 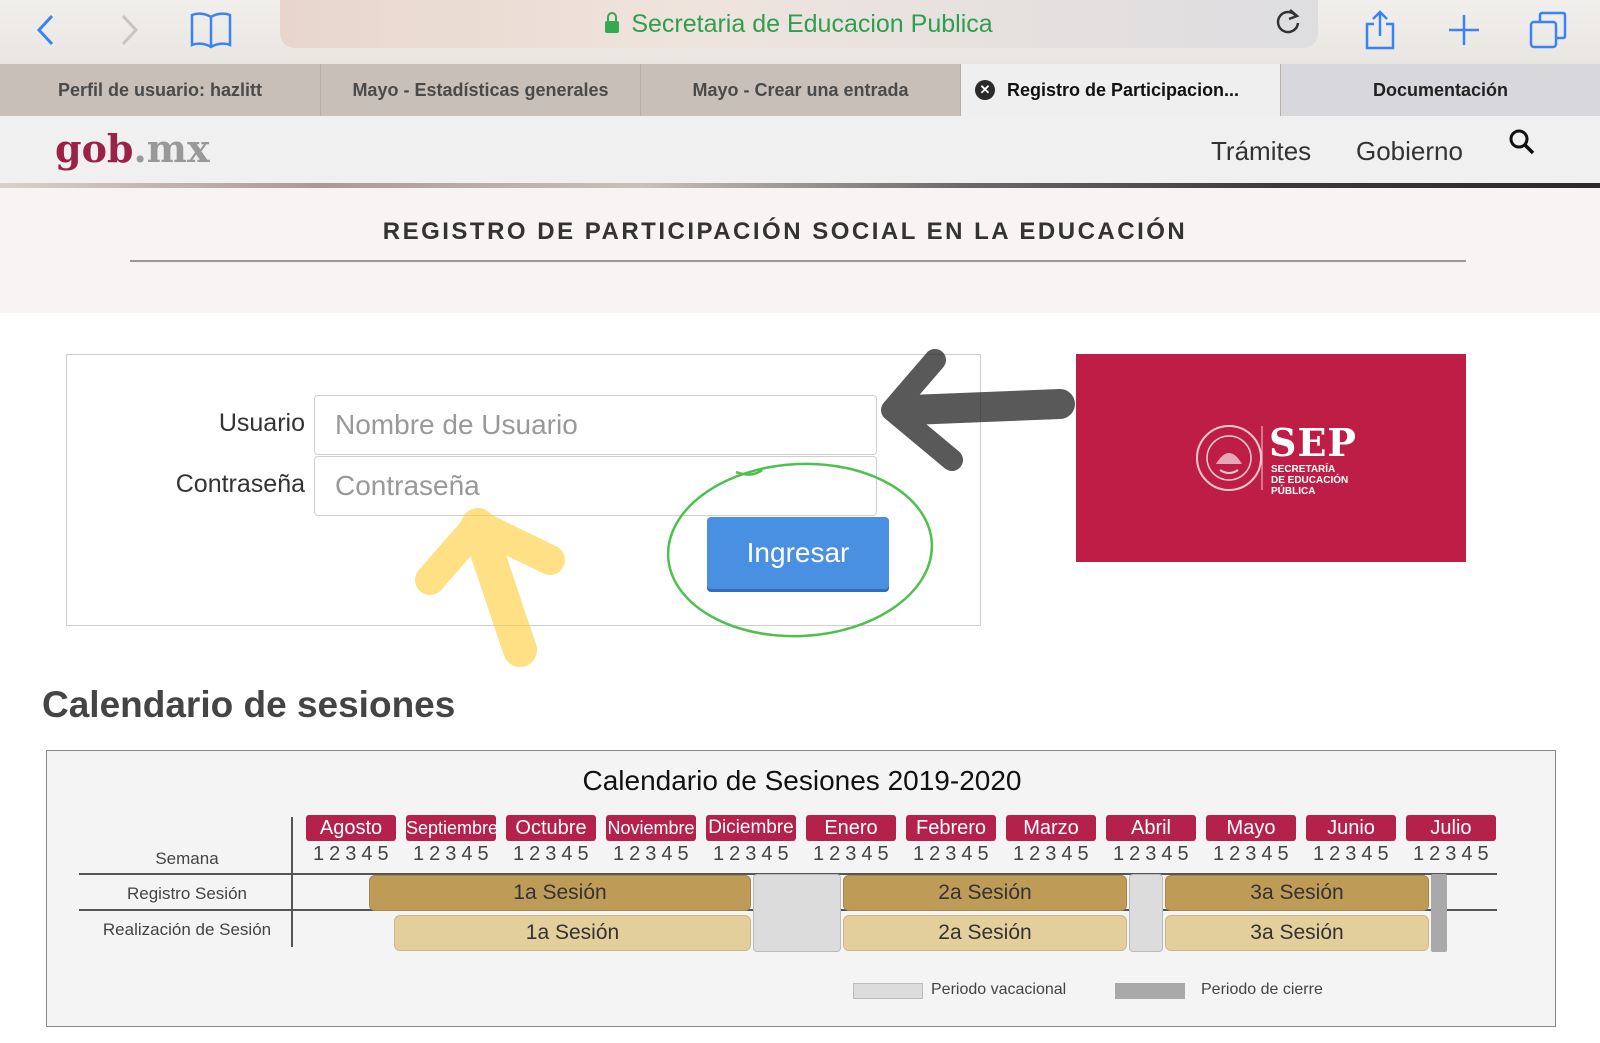 What do you see at coordinates (888, 991) in the screenshot?
I see `legend-swatch-vacacional` at bounding box center [888, 991].